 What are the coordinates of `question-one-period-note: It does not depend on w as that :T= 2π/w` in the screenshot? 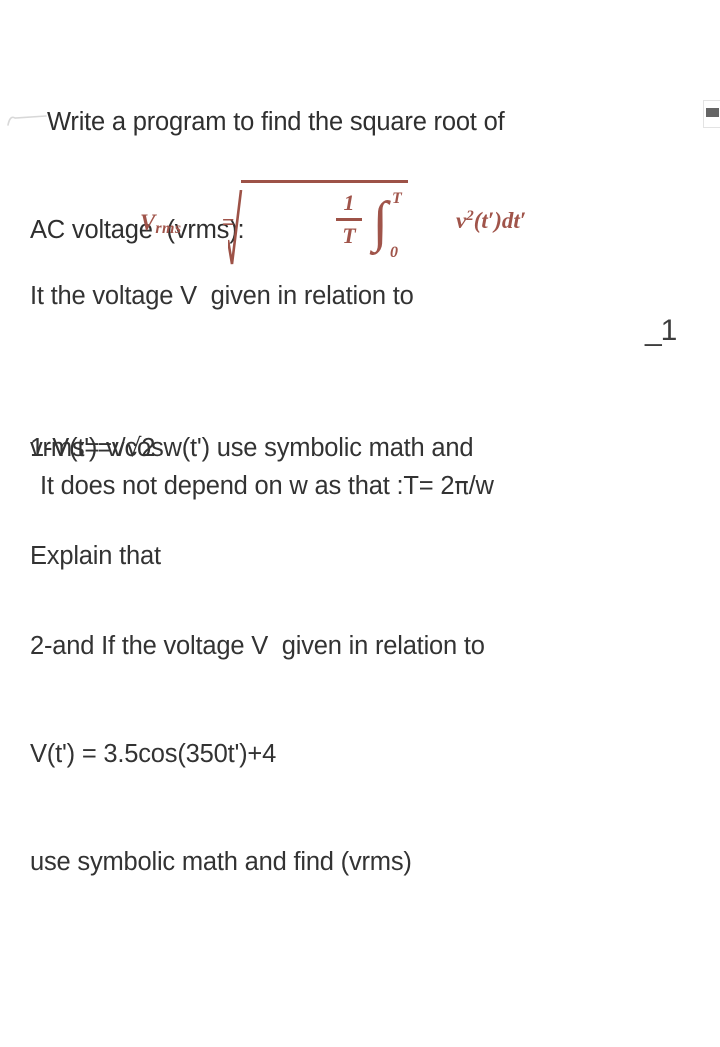 It's located at (262, 486).